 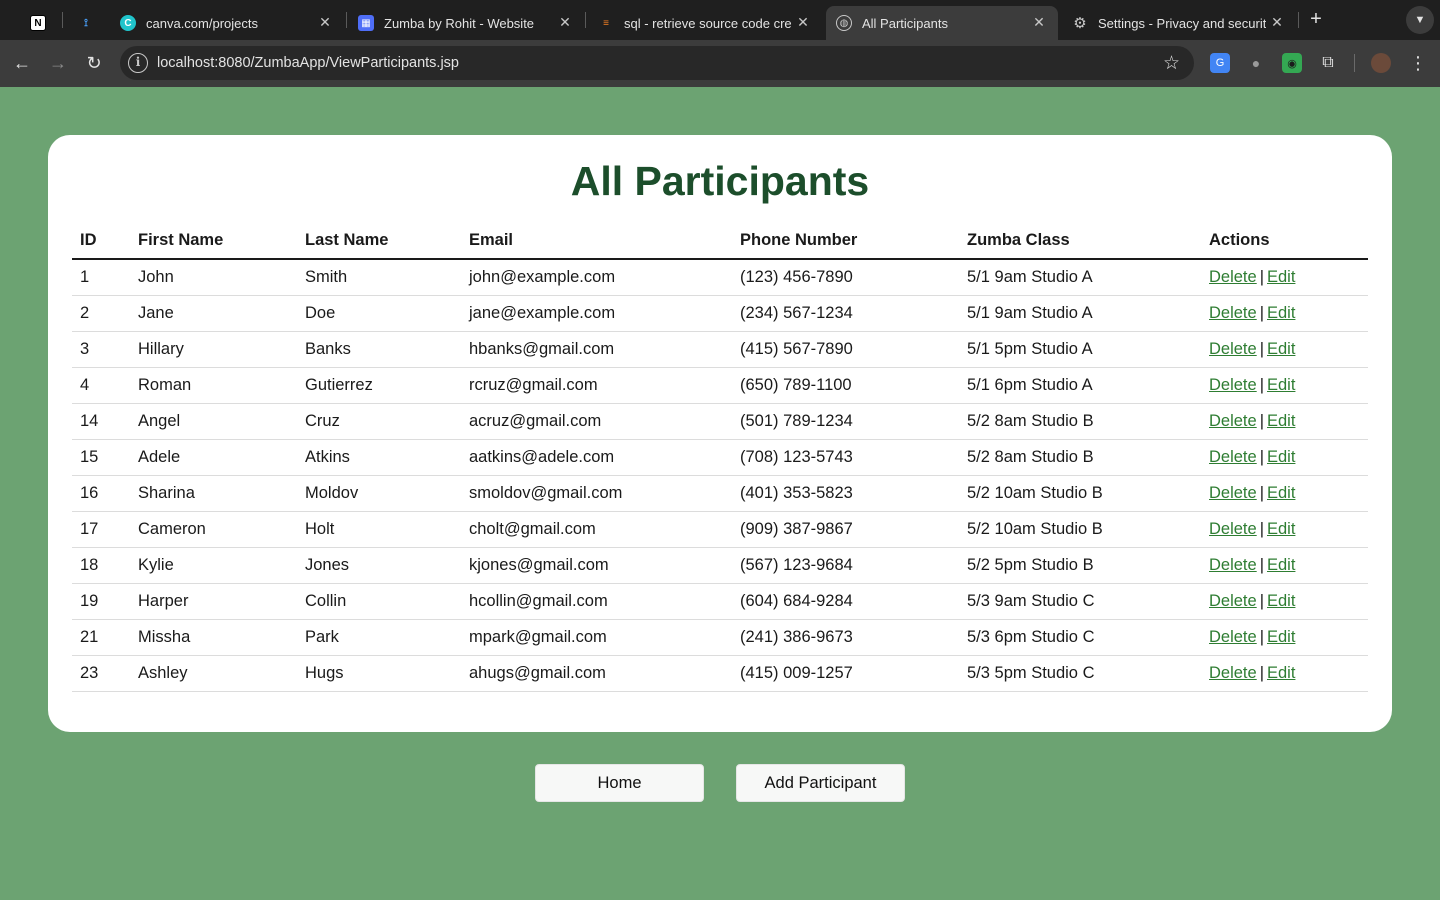 I want to click on new-tab-button: +, so click(x=1316, y=19).